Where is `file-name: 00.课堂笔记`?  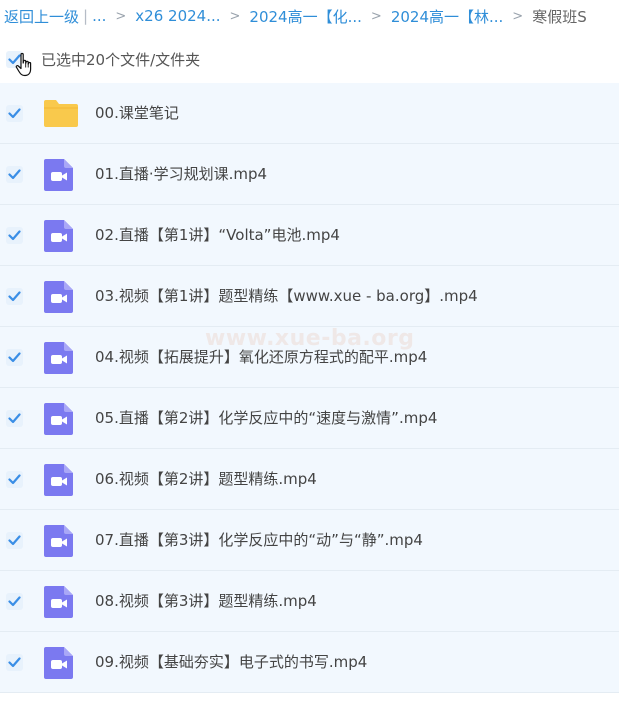
file-name: 00.课堂笔记 is located at coordinates (137, 113).